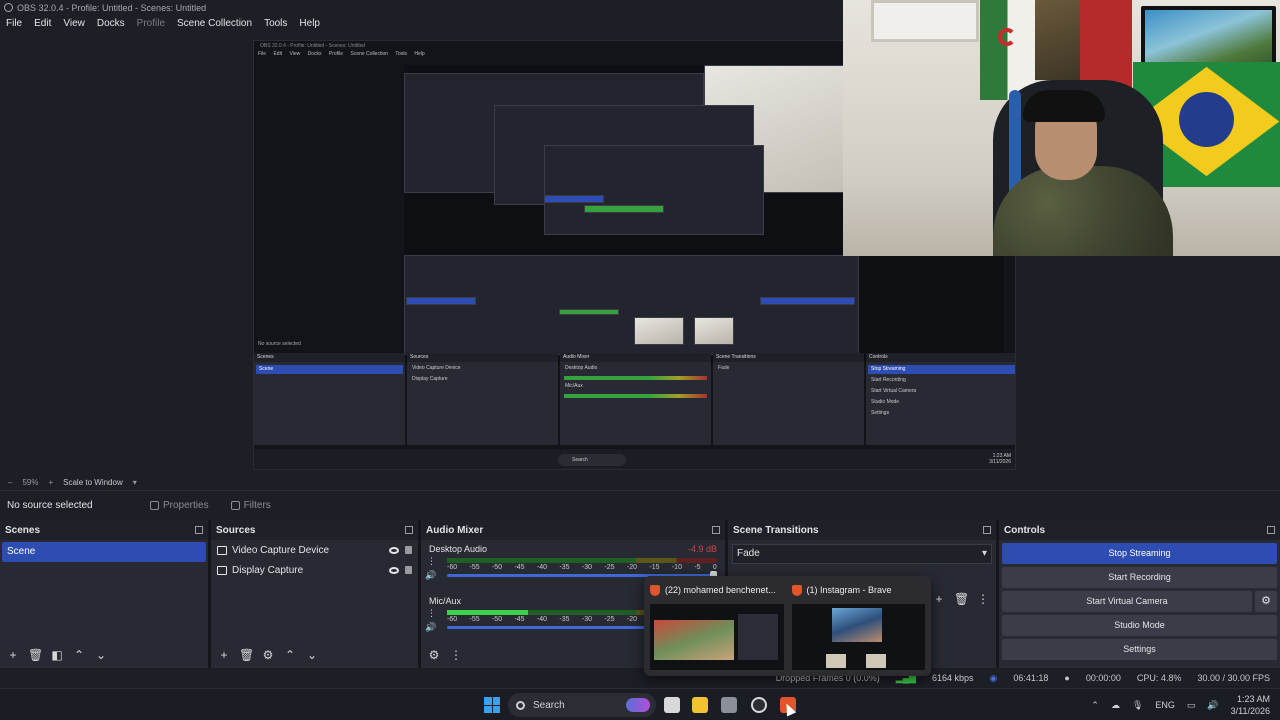 Image resolution: width=1280 pixels, height=720 pixels. Describe the element at coordinates (1139, 625) in the screenshot. I see `studio-mode-button: Studio Mode` at that location.